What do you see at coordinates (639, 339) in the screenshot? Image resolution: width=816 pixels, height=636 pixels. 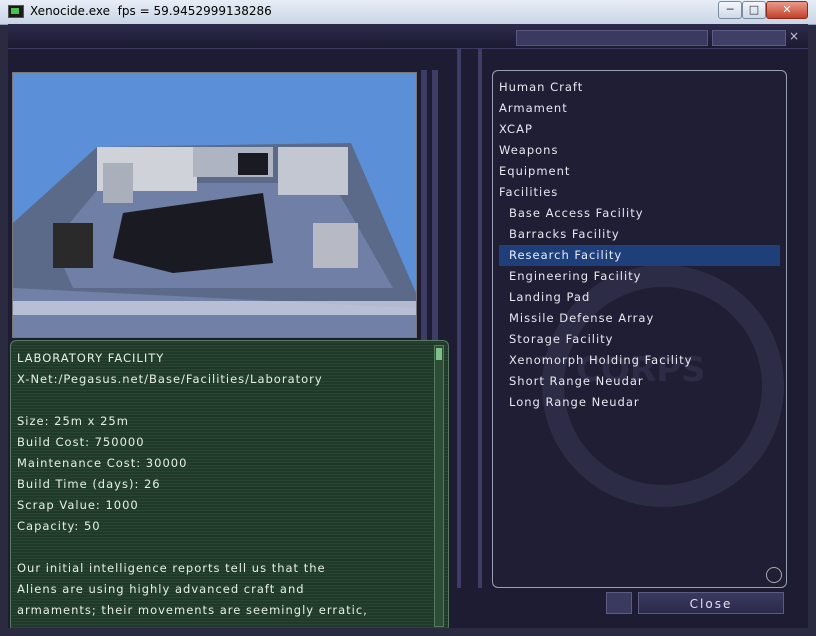 I see `menu-item-storage-facility: Storage Facility` at bounding box center [639, 339].